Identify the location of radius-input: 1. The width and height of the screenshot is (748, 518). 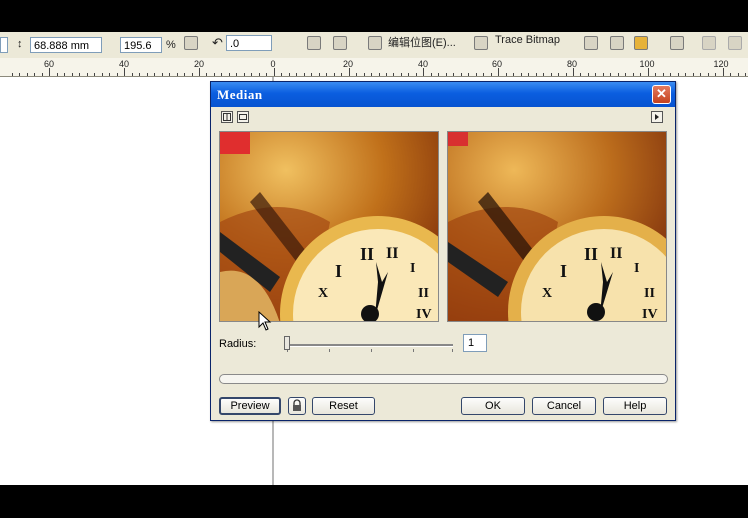
(475, 343).